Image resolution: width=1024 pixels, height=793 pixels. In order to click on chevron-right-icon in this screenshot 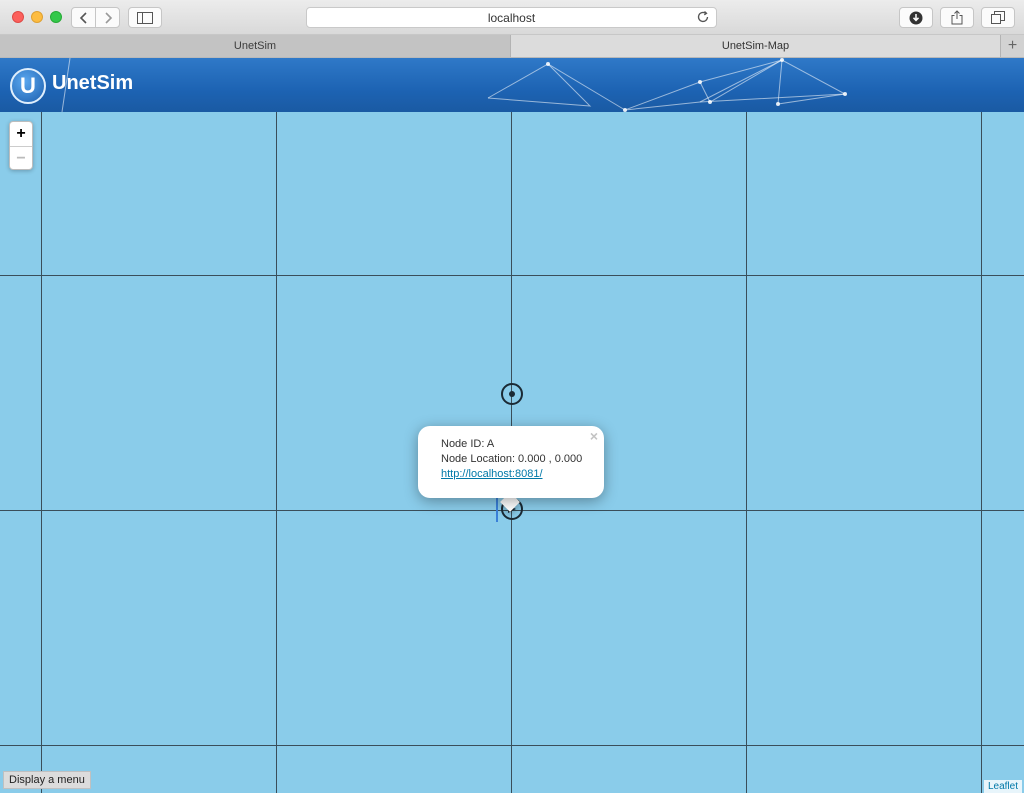, I will do `click(108, 17)`.